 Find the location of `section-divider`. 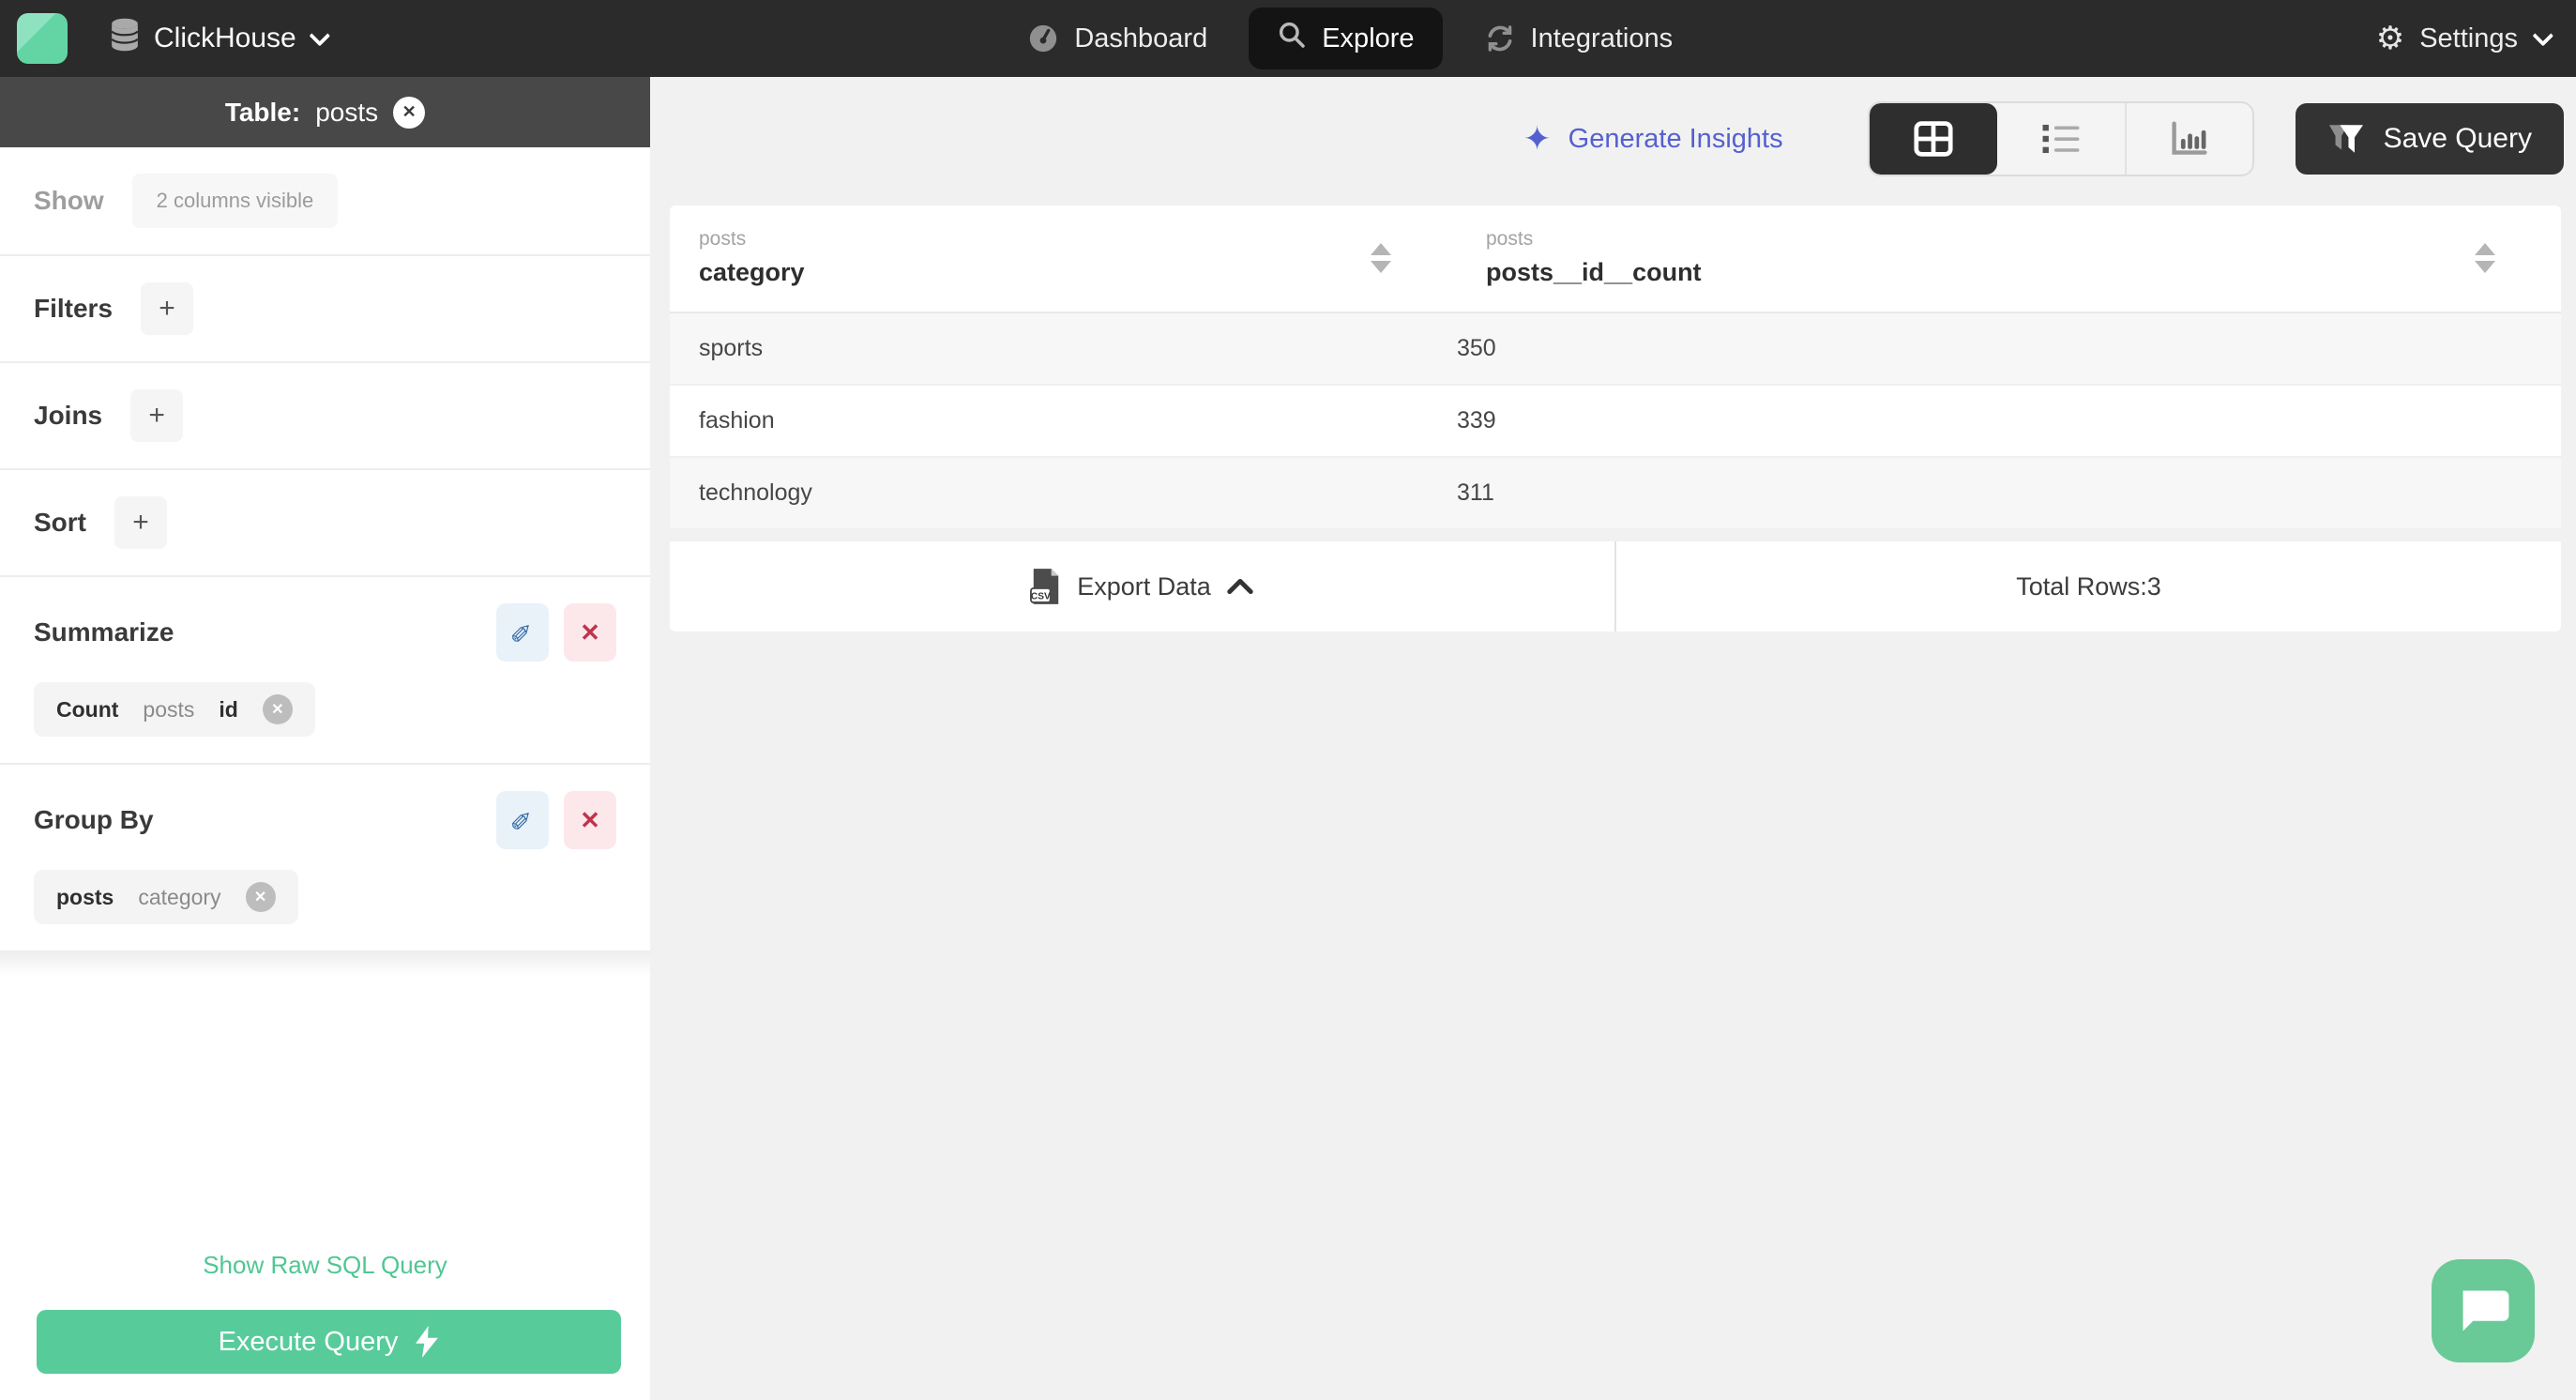

section-divider is located at coordinates (325, 969).